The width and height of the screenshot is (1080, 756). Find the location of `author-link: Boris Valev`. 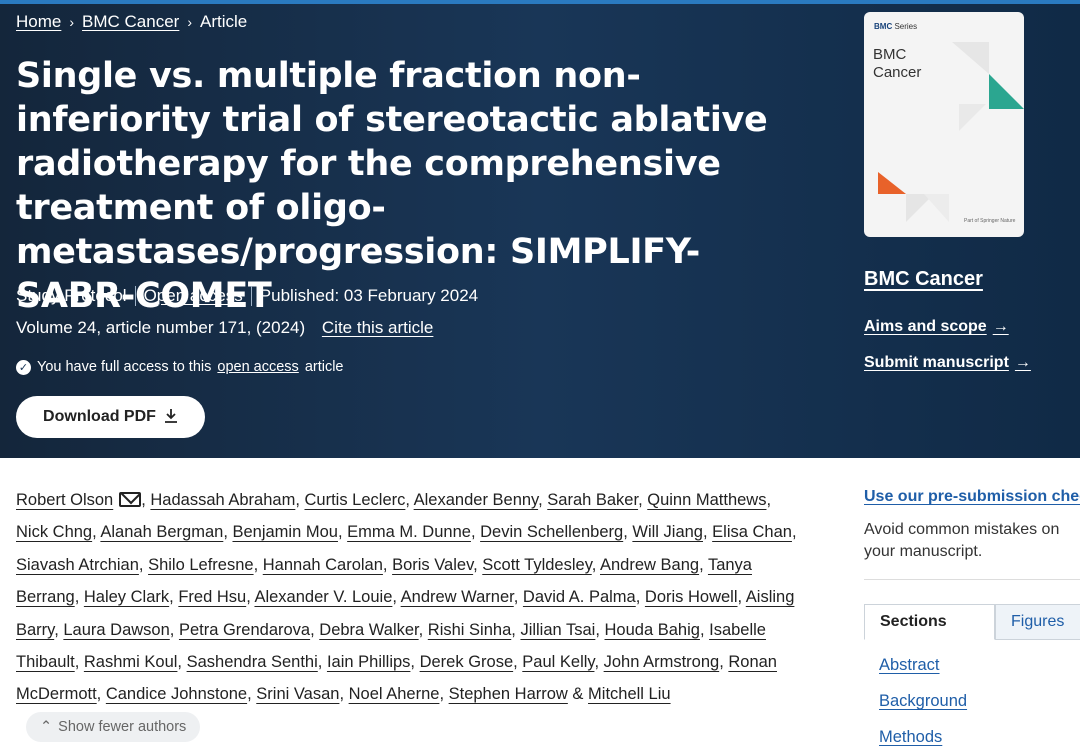

author-link: Boris Valev is located at coordinates (432, 565).